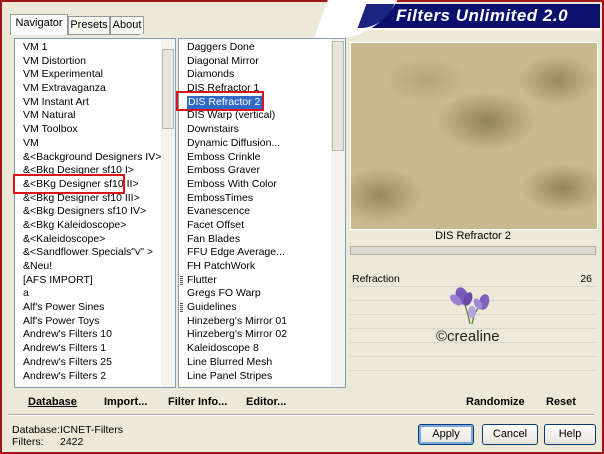 The width and height of the screenshot is (604, 454). Describe the element at coordinates (255, 116) in the screenshot. I see `filter-list-item: DIS Warp (vertical)` at that location.